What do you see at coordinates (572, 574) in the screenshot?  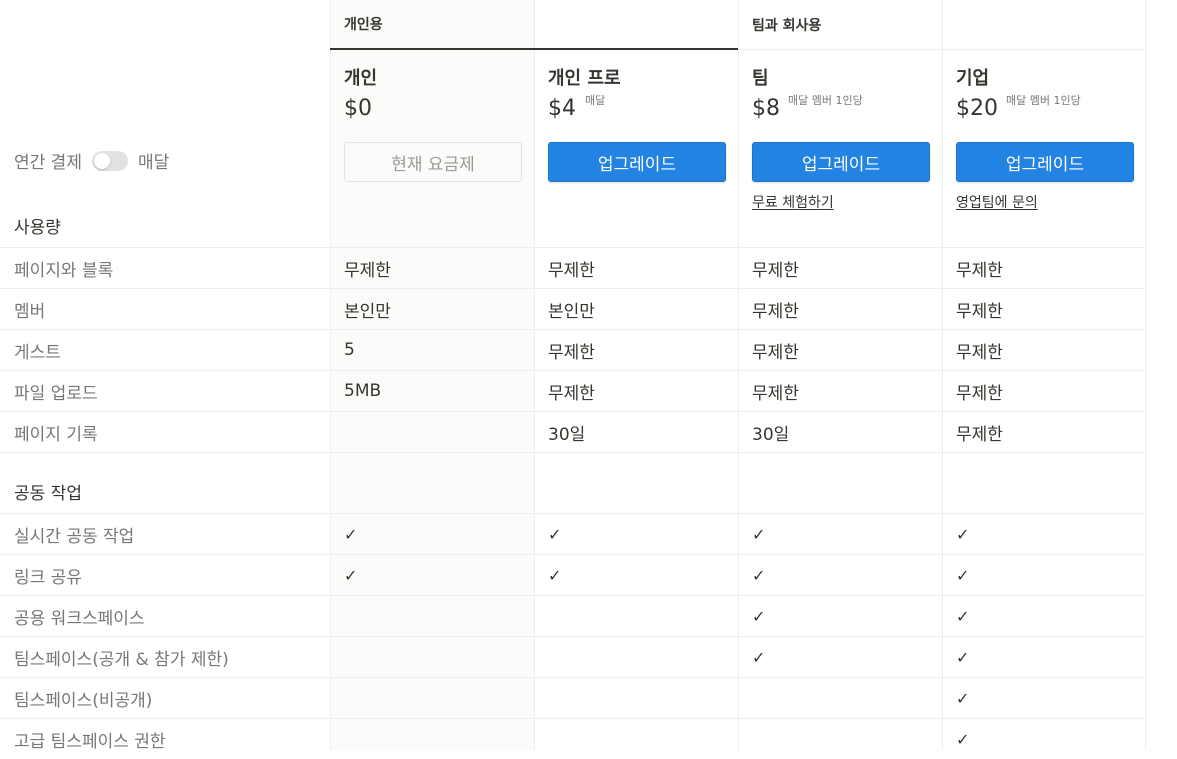 I see `table-row: 링크 공유 ✓ ✓ ✓ ✓` at bounding box center [572, 574].